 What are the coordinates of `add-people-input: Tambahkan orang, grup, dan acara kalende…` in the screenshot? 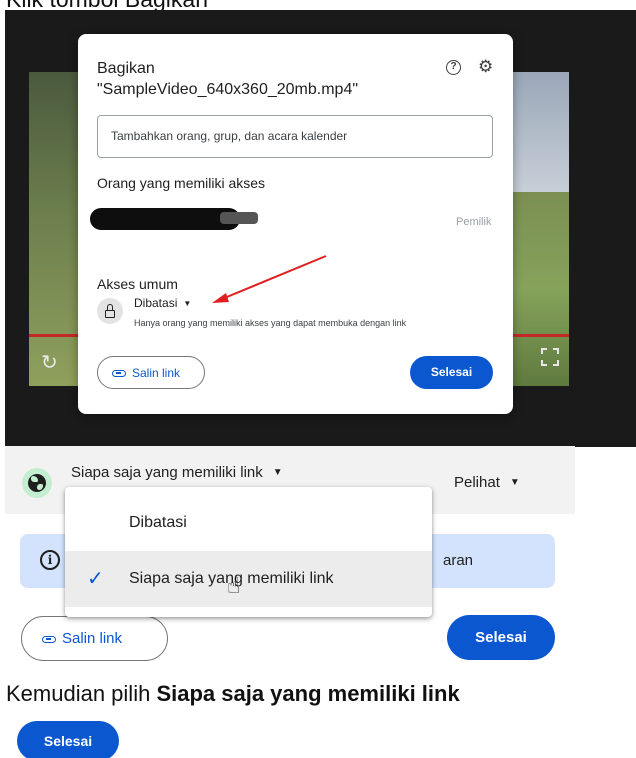 It's located at (295, 136).